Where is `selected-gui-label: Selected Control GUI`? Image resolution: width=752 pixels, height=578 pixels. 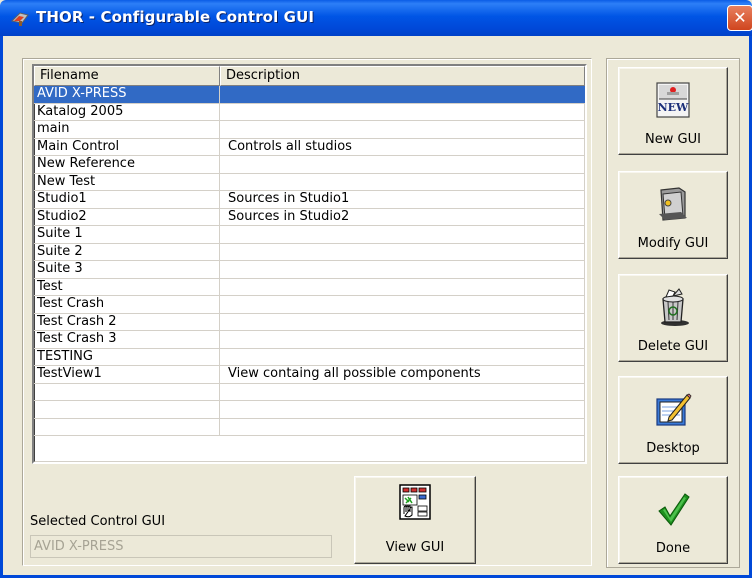 selected-gui-label: Selected Control GUI is located at coordinates (98, 521).